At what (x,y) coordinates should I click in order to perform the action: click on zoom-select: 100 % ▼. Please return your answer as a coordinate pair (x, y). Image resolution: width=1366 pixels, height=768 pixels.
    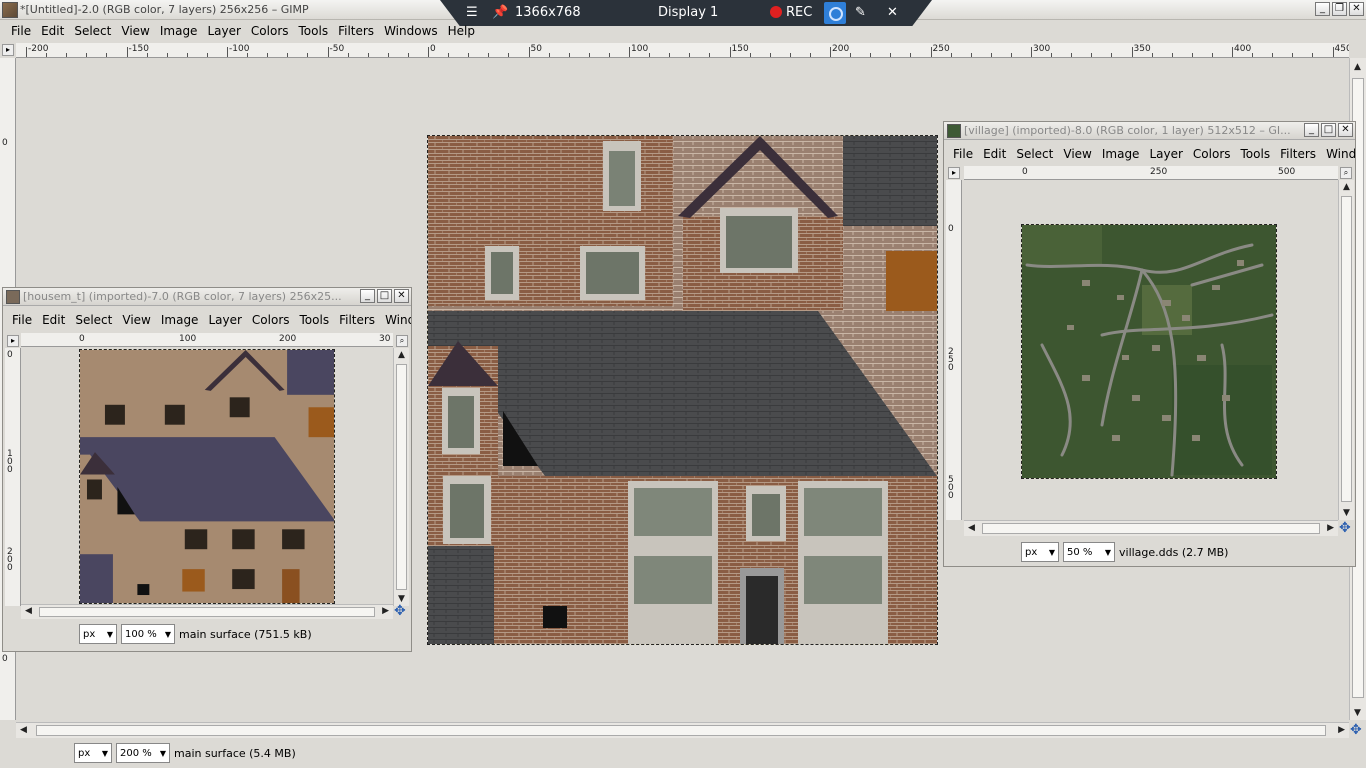
    Looking at the image, I should click on (148, 634).